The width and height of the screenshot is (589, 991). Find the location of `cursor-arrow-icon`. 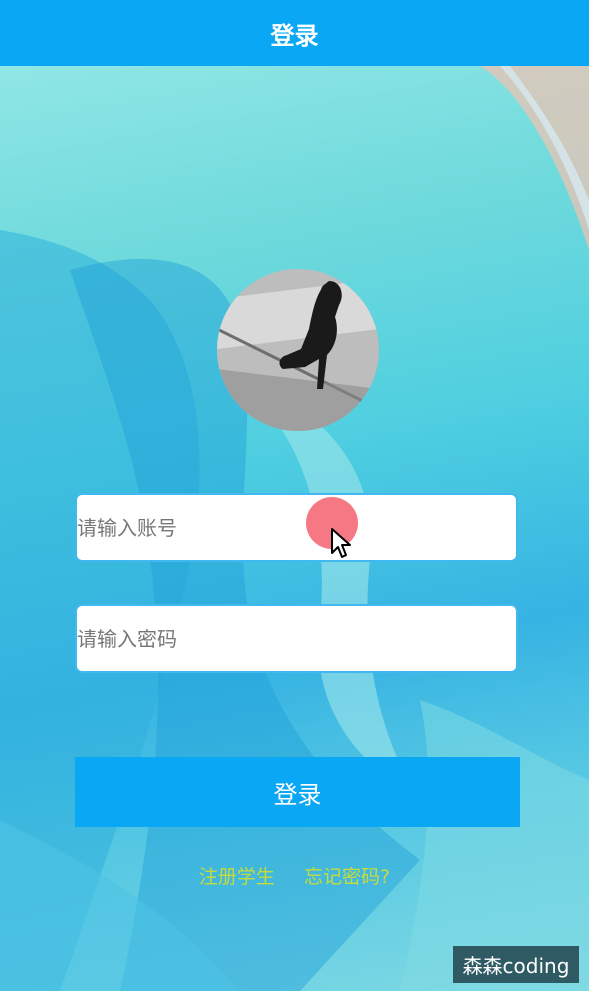

cursor-arrow-icon is located at coordinates (341, 543).